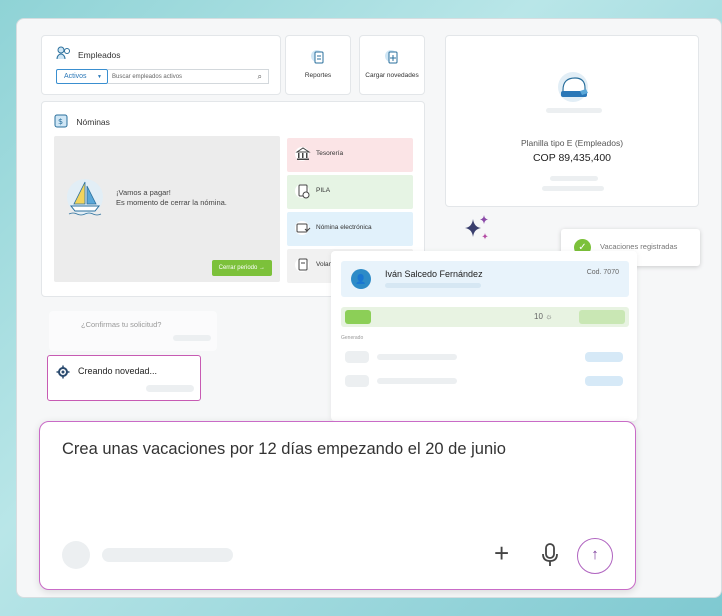  What do you see at coordinates (344, 227) in the screenshot?
I see `nomina-electronica-label: Nómina electrónica` at bounding box center [344, 227].